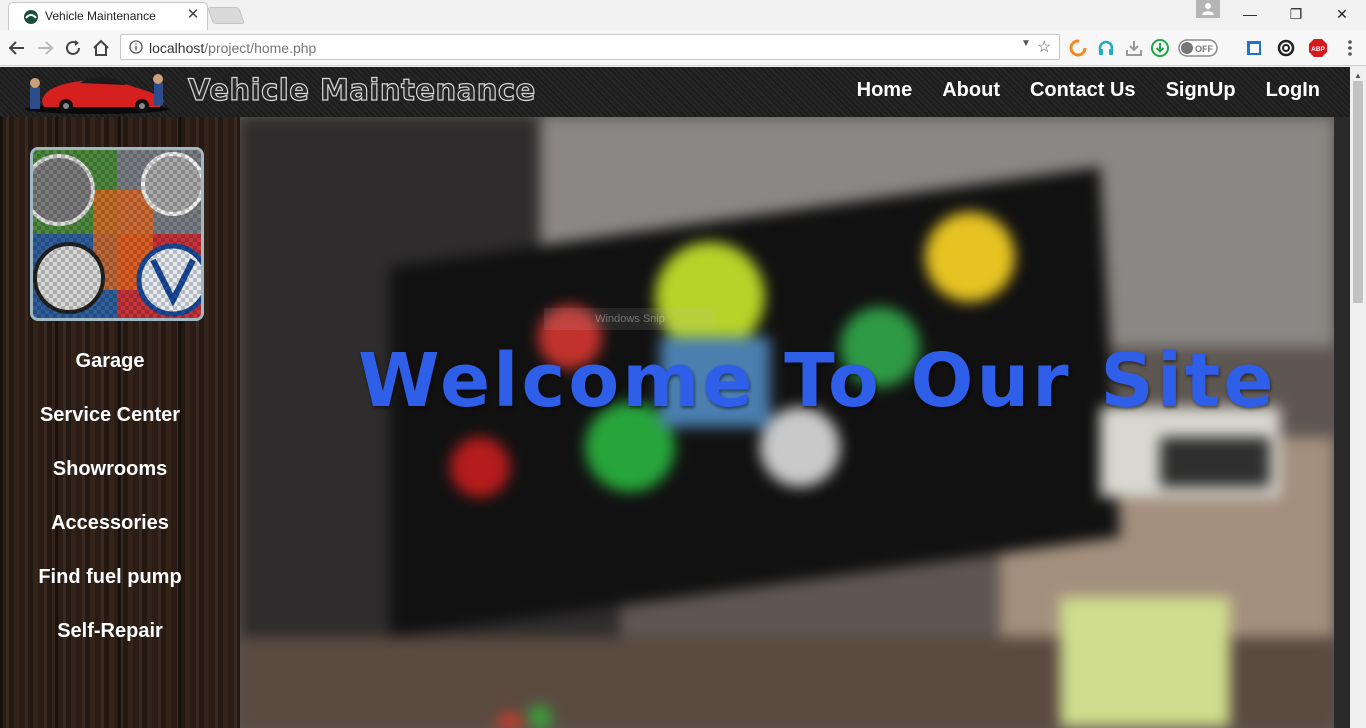 The height and width of the screenshot is (728, 1366). I want to click on adblock-icon: ABP, so click(1318, 48).